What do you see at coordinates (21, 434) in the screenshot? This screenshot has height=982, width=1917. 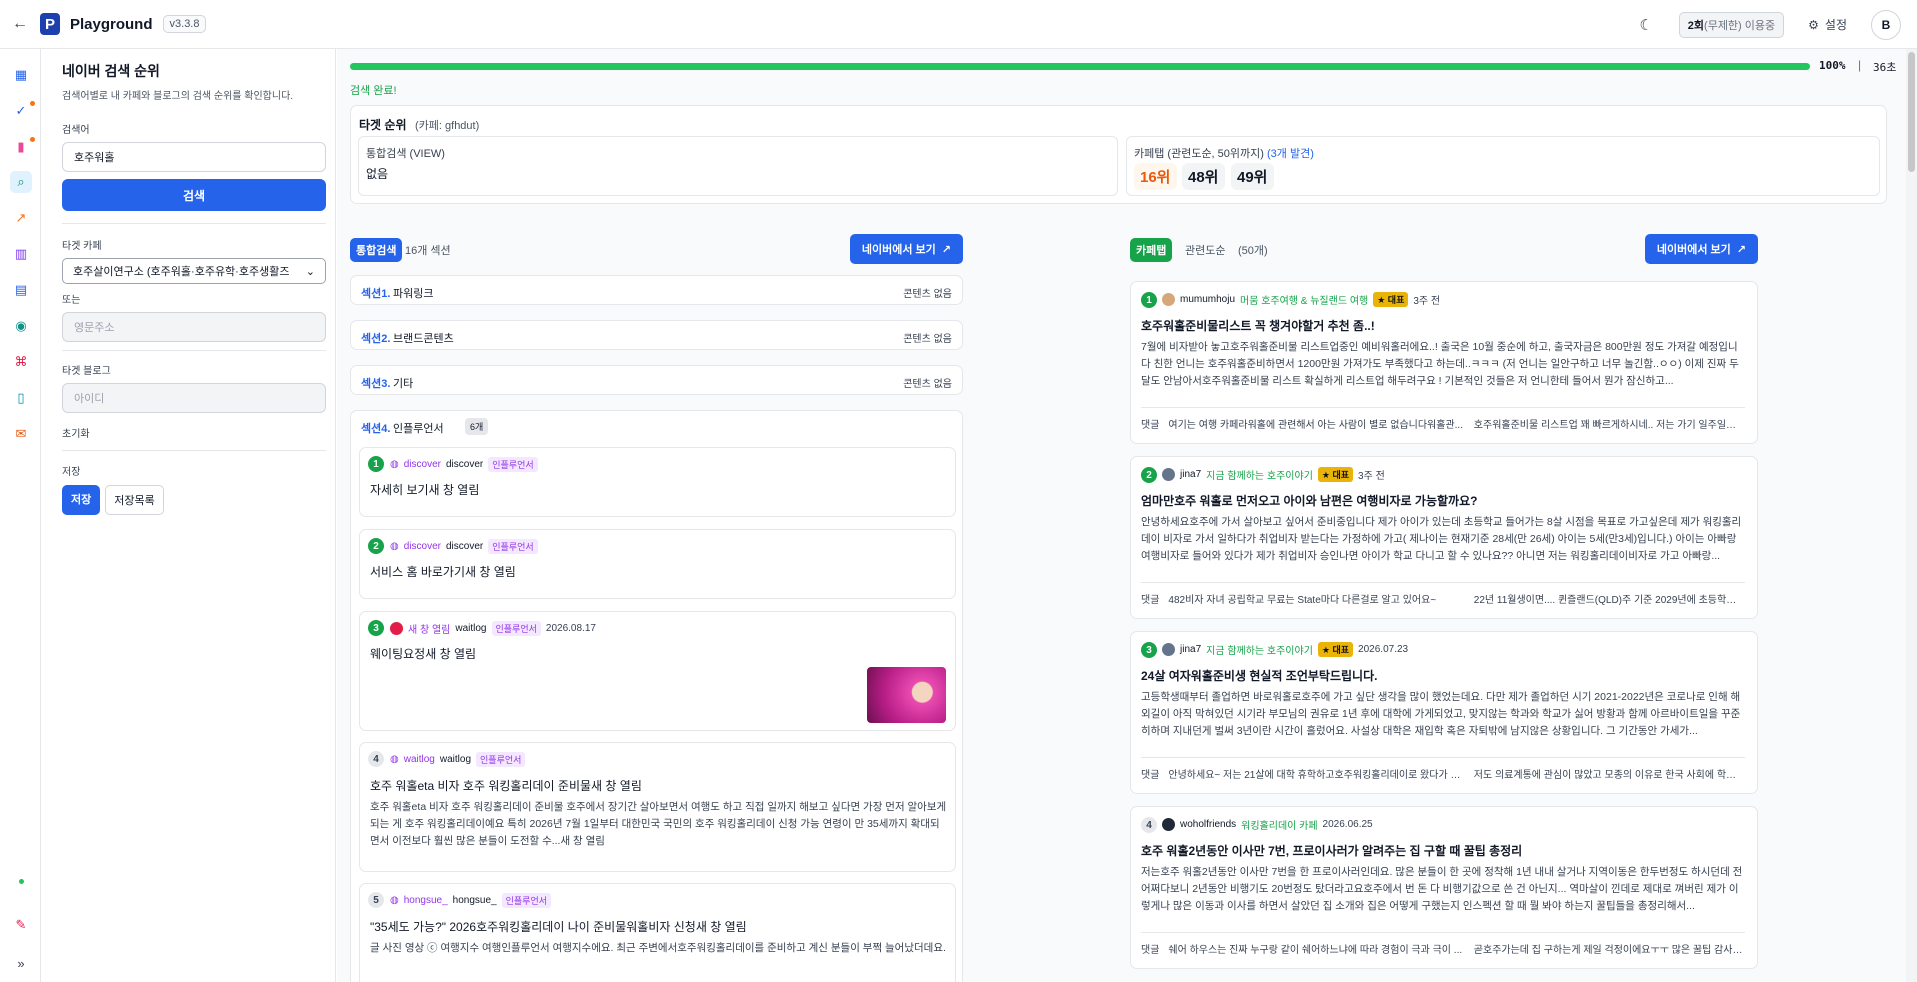 I see `chat-icon: ✉` at bounding box center [21, 434].